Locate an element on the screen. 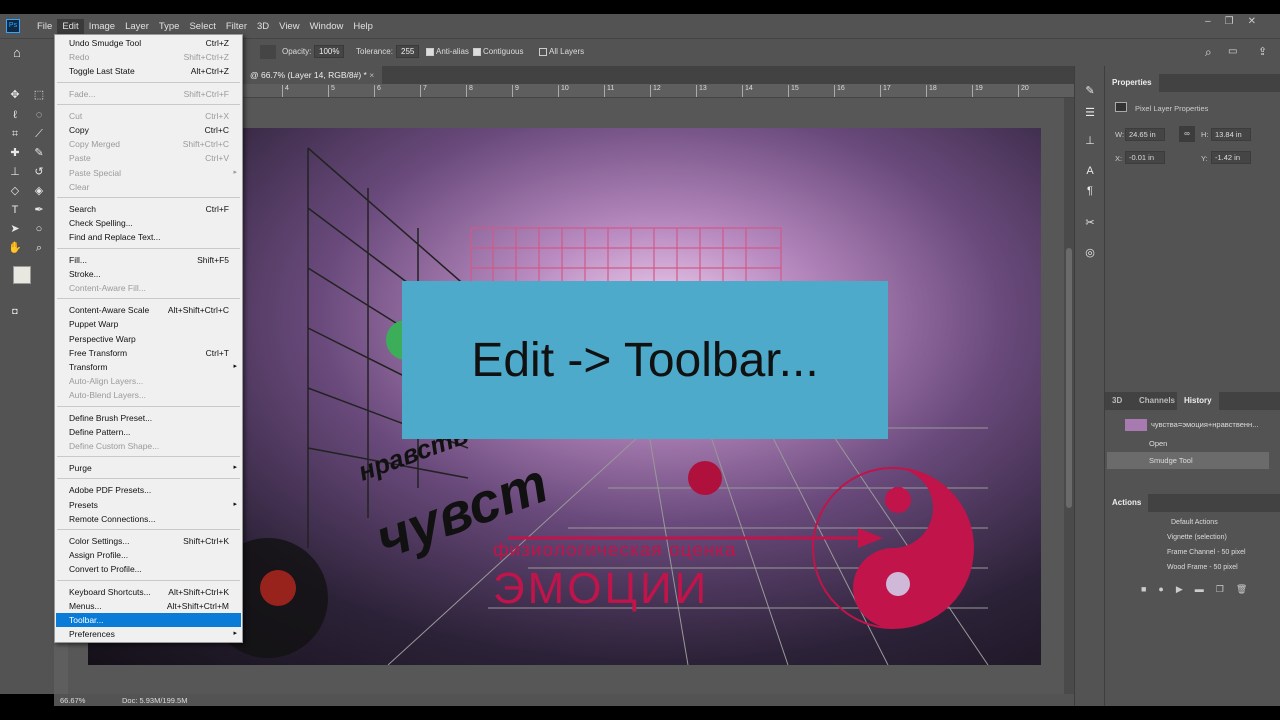 This screenshot has width=1280, height=720. eyedropper-icon: ⟋ is located at coordinates (39, 134).